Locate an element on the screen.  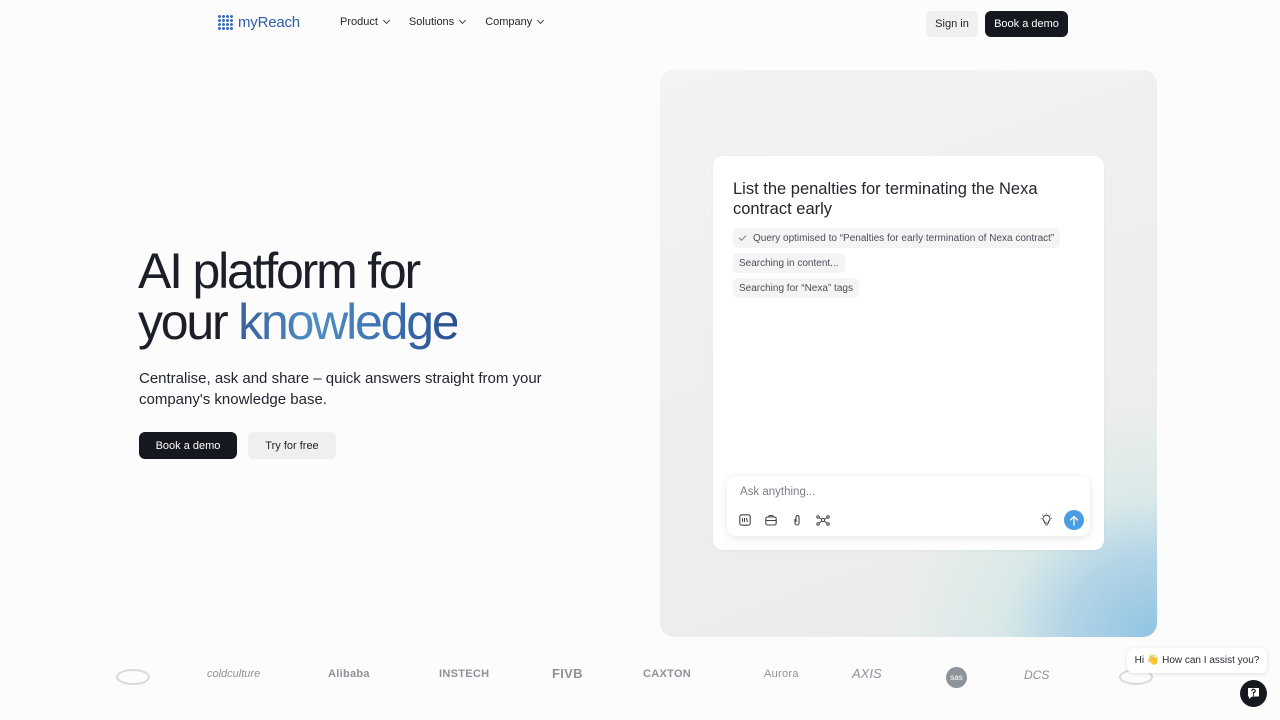
customer-logo-alibaba: Alibaba is located at coordinates (349, 674).